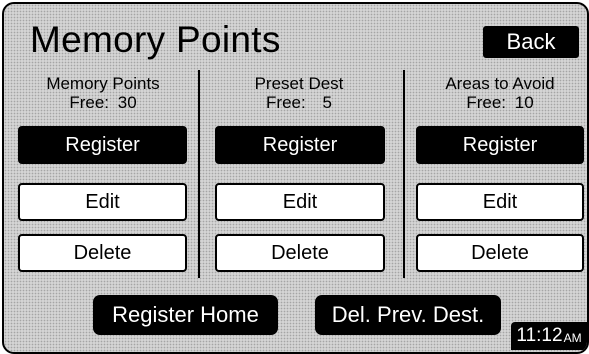 This screenshot has width=589, height=354. What do you see at coordinates (299, 83) in the screenshot?
I see `column-heading: Preset Dest` at bounding box center [299, 83].